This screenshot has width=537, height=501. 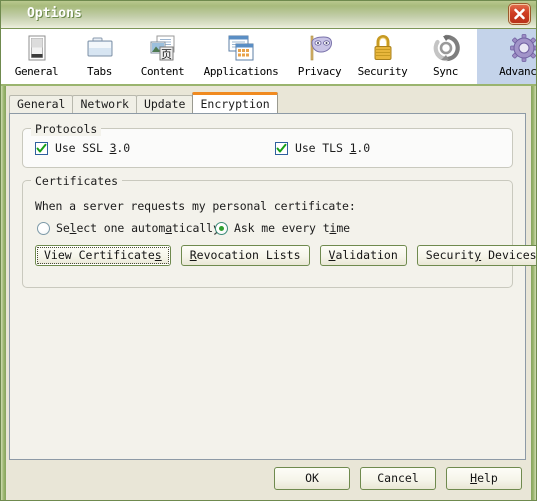 I want to click on radio-dot, so click(x=221, y=228).